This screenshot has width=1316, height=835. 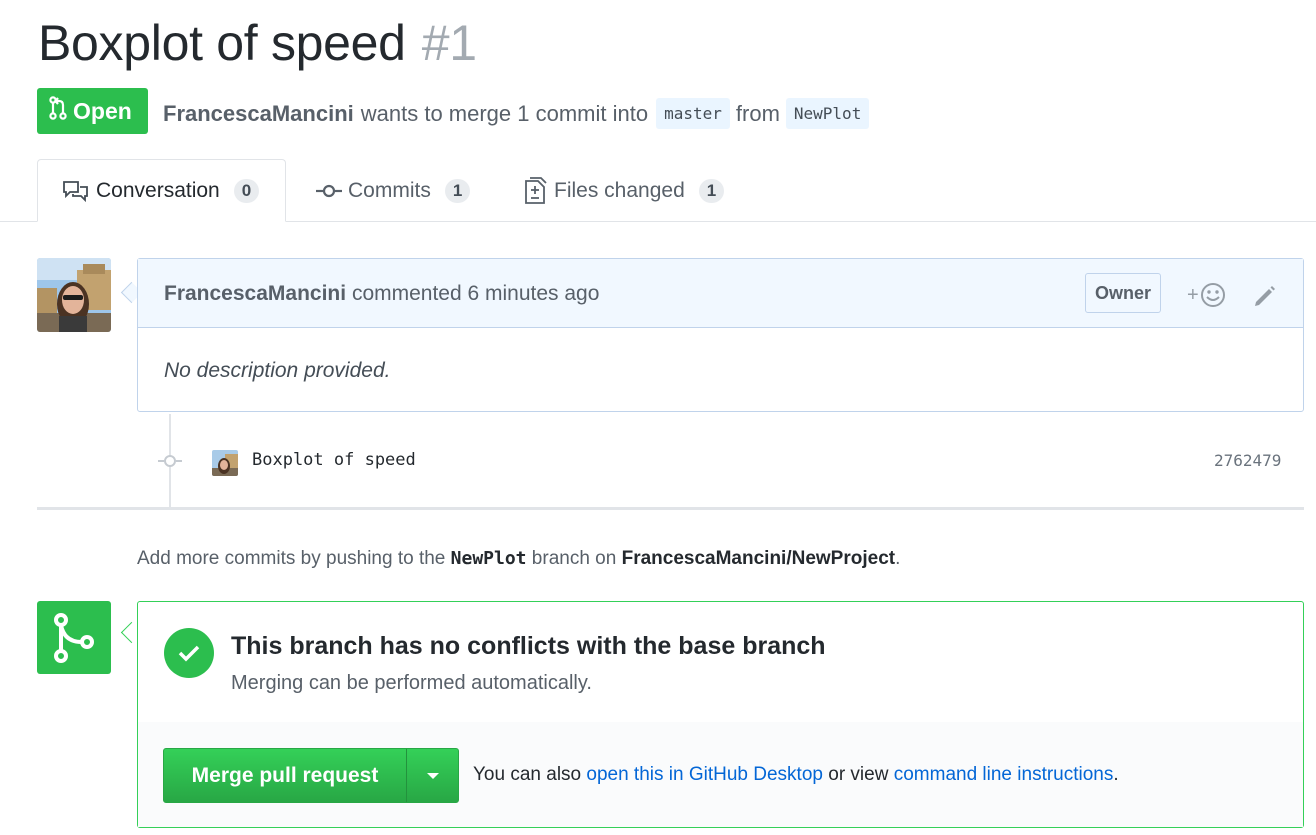 What do you see at coordinates (457, 190) in the screenshot?
I see `tab-commits-count: 1` at bounding box center [457, 190].